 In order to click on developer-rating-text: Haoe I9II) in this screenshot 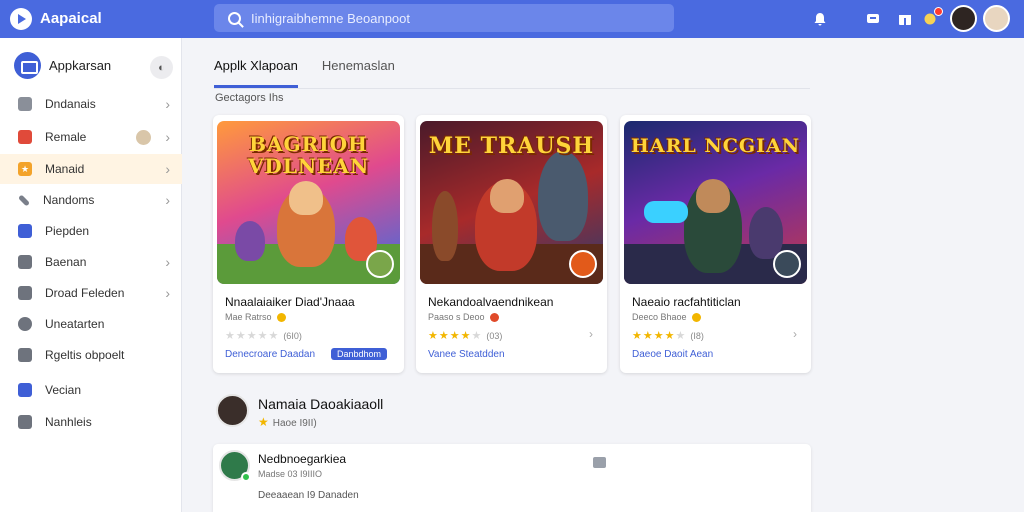, I will do `click(294, 423)`.